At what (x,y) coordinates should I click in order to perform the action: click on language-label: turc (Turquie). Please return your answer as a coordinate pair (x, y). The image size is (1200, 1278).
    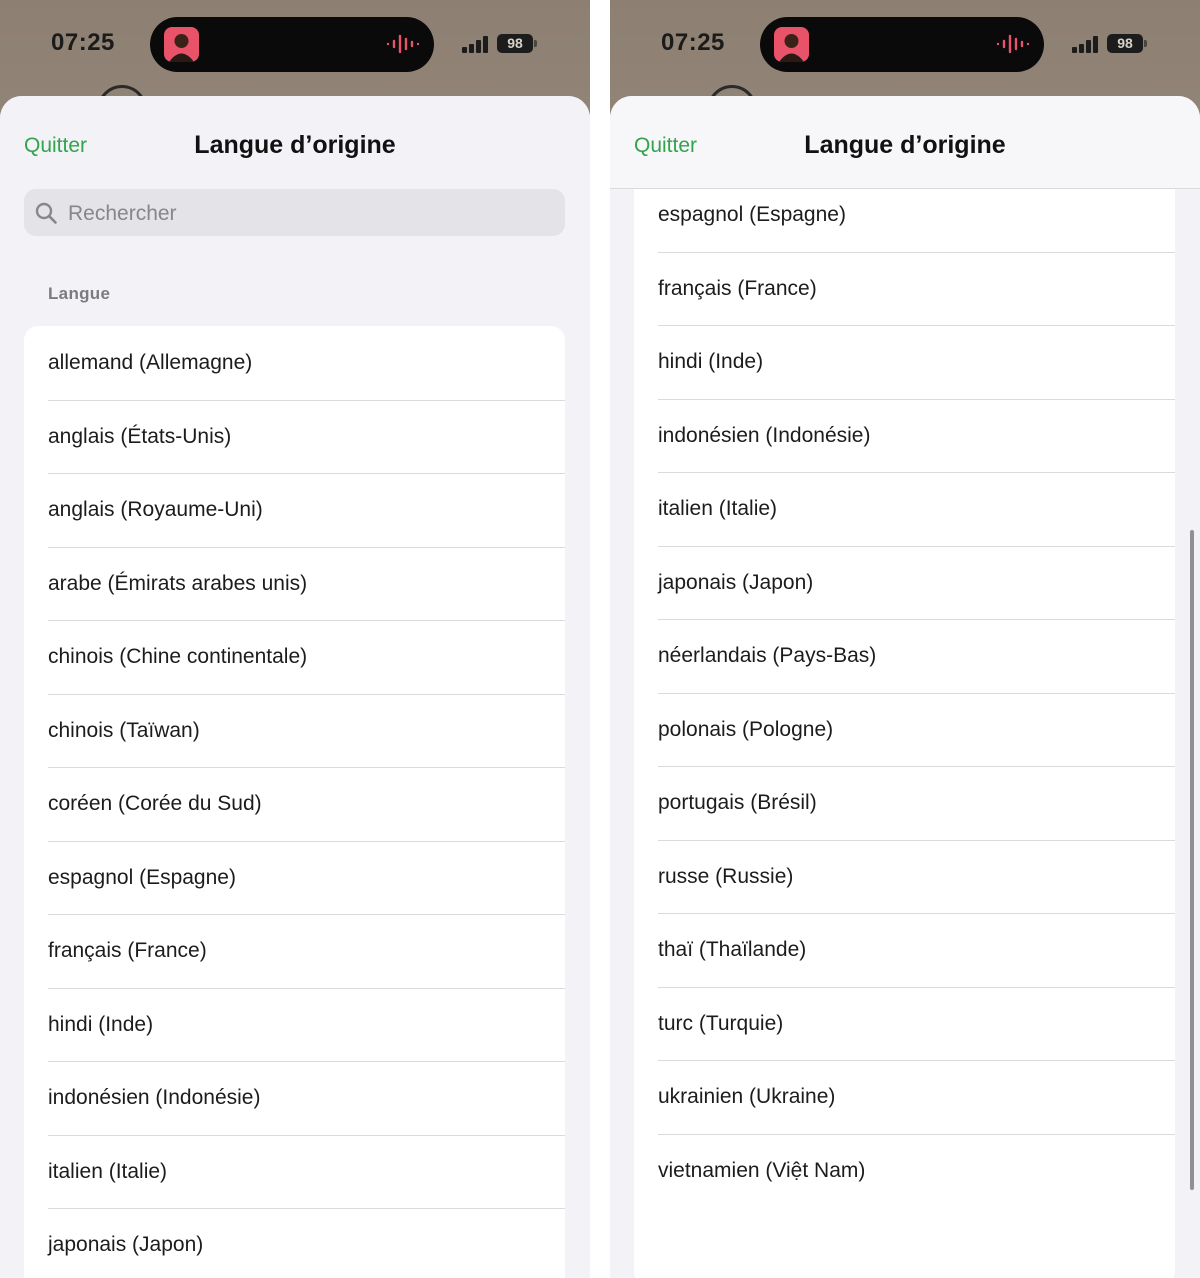
    Looking at the image, I should click on (721, 1023).